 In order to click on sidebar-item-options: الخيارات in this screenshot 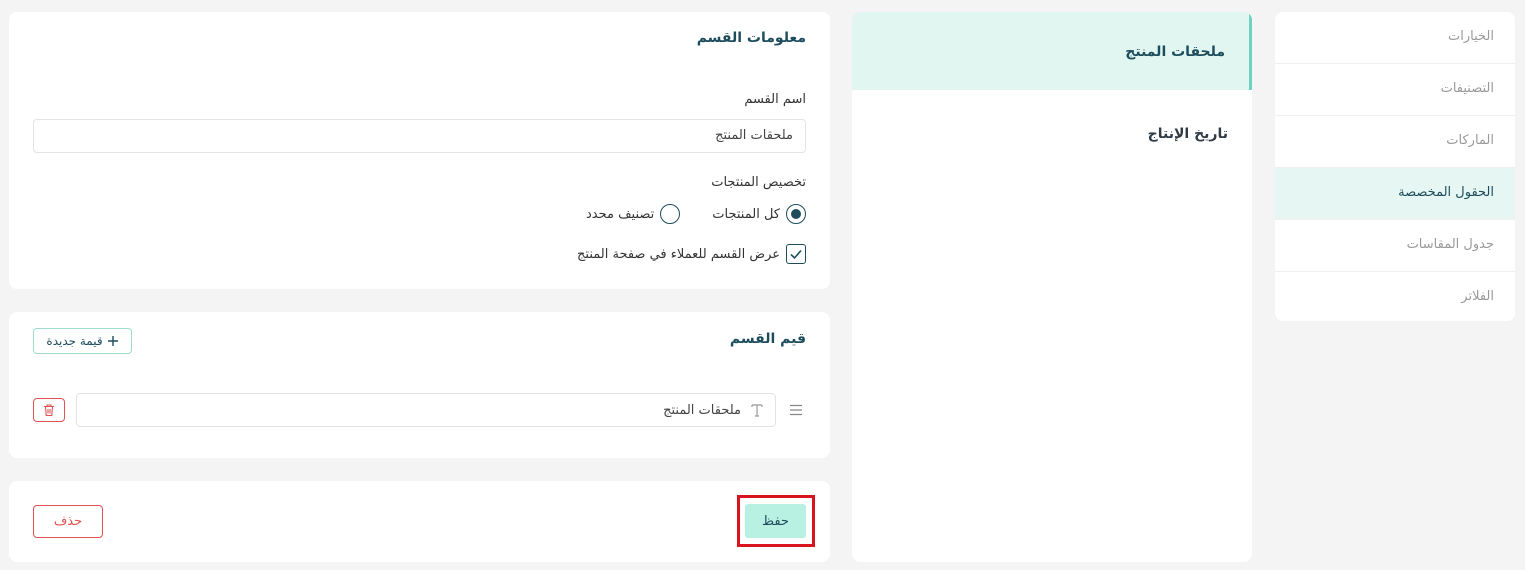, I will do `click(1395, 38)`.